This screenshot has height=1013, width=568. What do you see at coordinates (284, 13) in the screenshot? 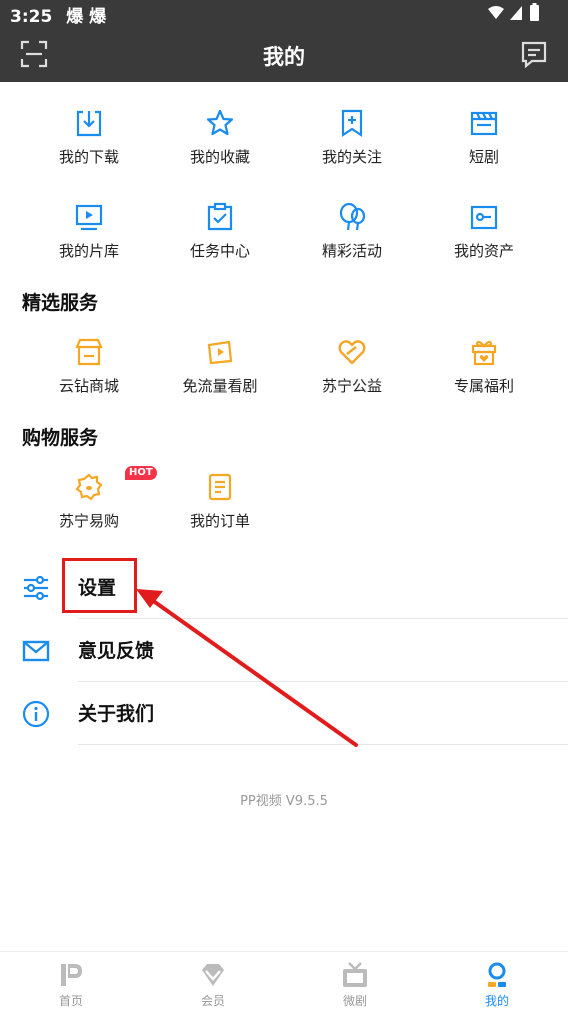
I see `status-bar: 3:25 爆 爆` at bounding box center [284, 13].